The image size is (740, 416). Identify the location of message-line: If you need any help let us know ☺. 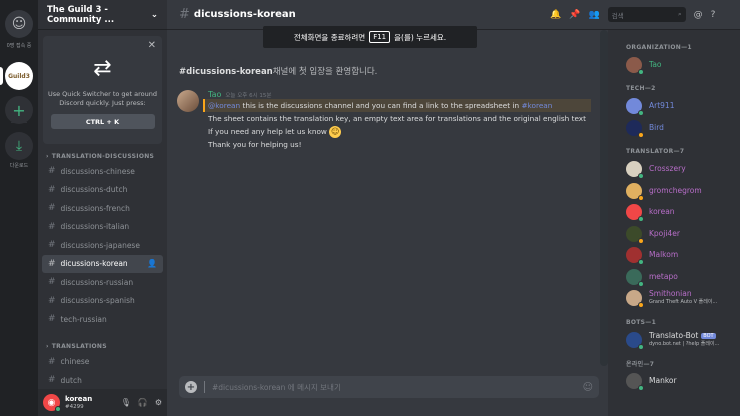
(275, 132).